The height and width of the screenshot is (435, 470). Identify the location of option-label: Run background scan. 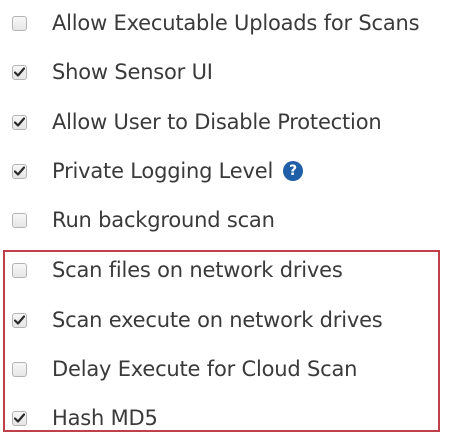
(163, 220).